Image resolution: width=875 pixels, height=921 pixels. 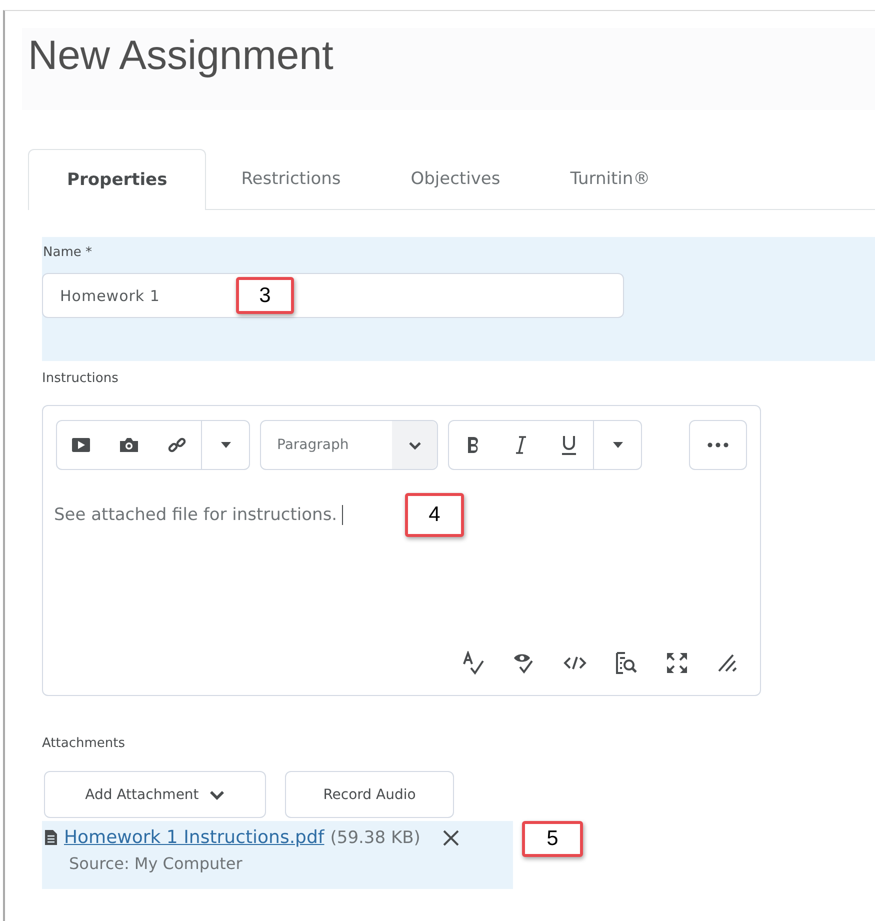 I want to click on callout-number: 5, so click(x=552, y=839).